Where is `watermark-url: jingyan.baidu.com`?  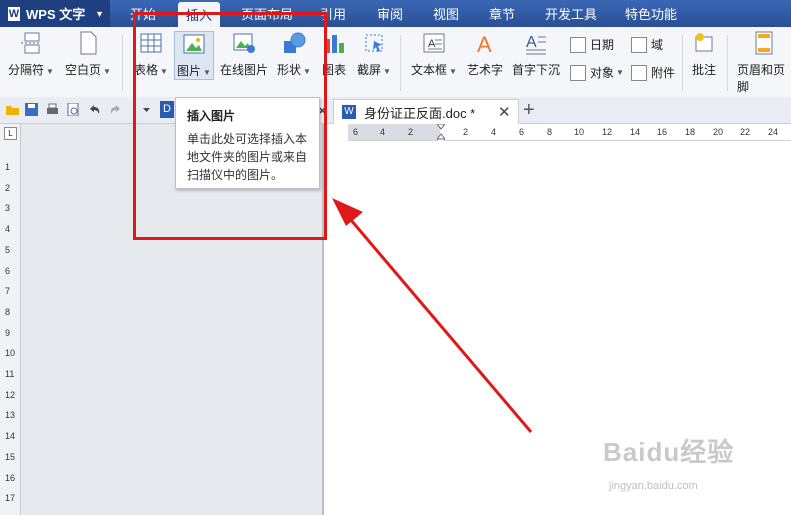
watermark-url: jingyan.baidu.com is located at coordinates (653, 486).